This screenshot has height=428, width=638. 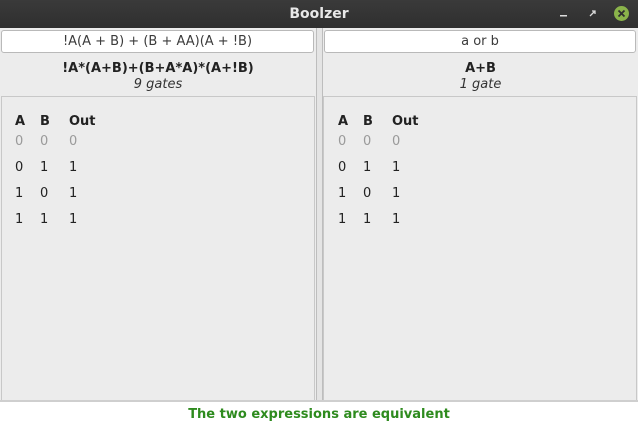 What do you see at coordinates (480, 84) in the screenshot?
I see `right-gate-count: 1 gate` at bounding box center [480, 84].